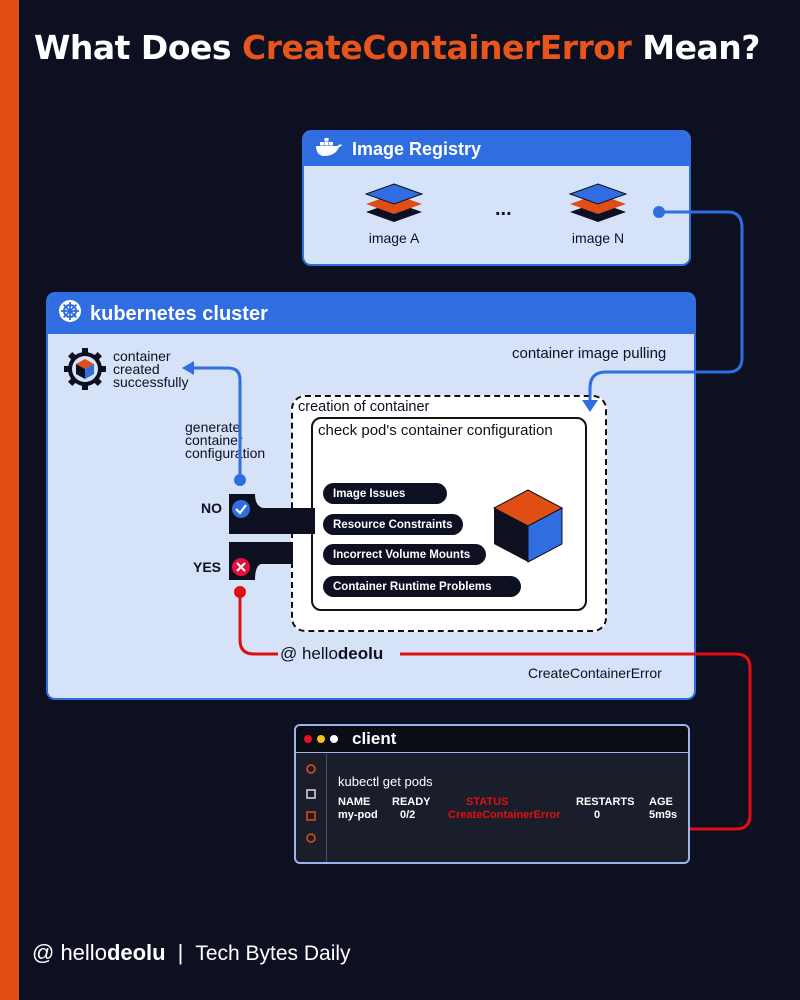  I want to click on image-a-label: image A, so click(394, 238).